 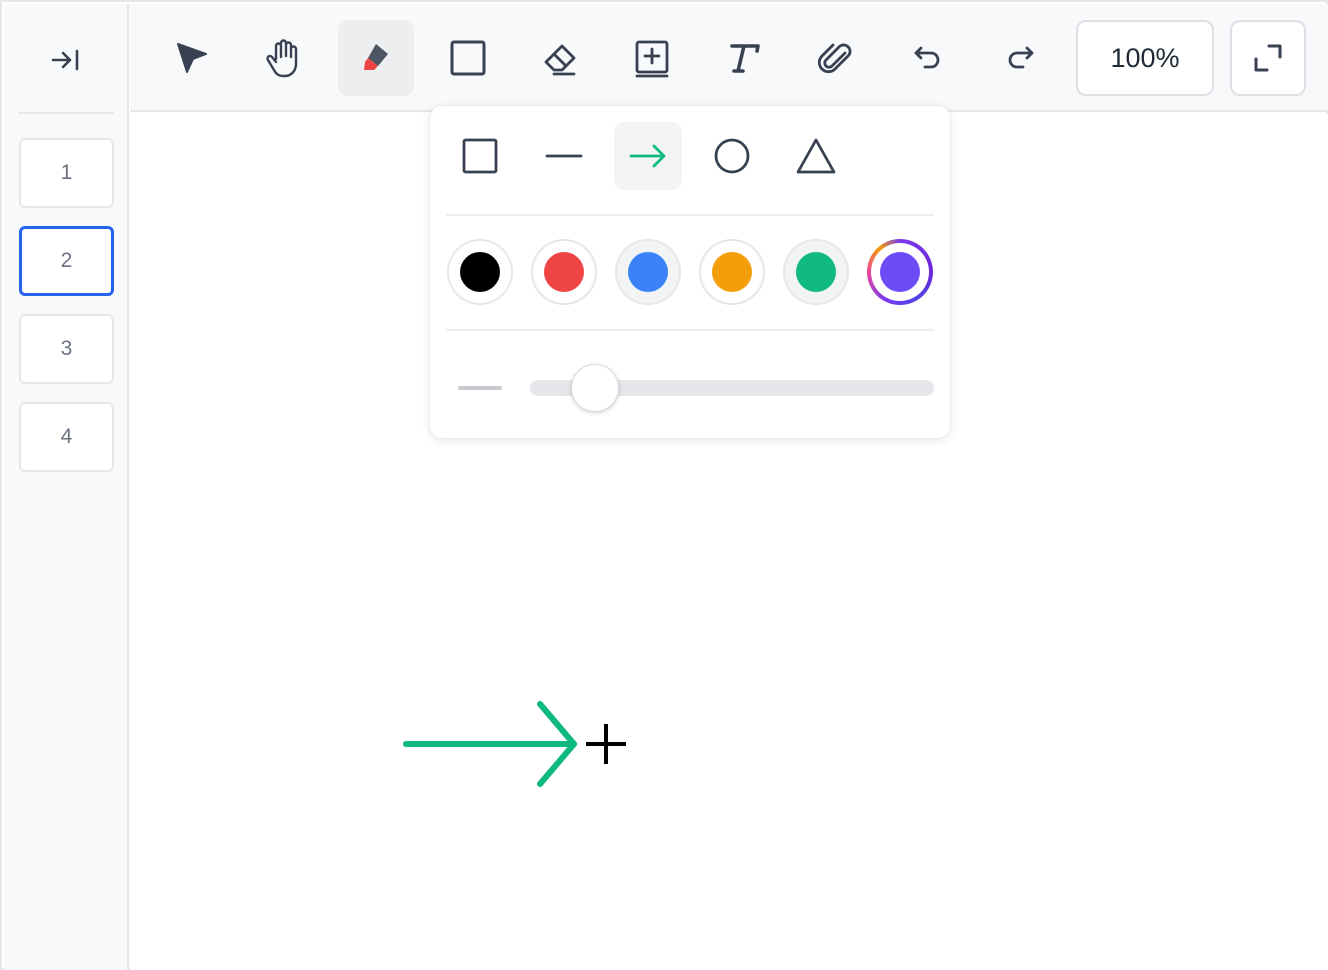 I want to click on shape-line-button, so click(x=564, y=156).